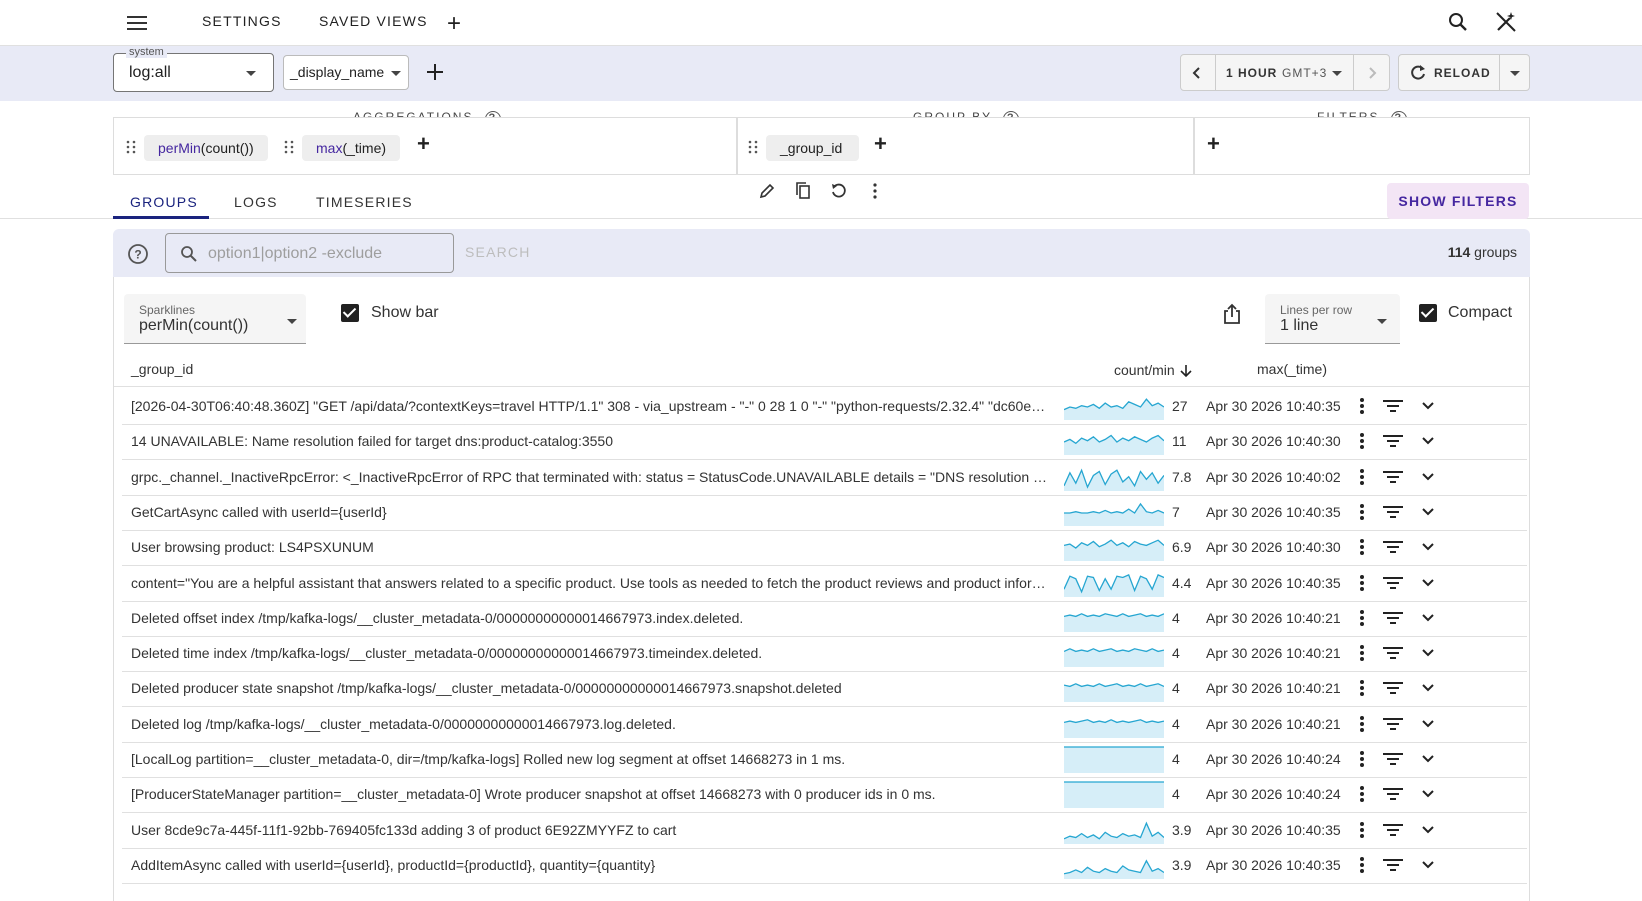 The width and height of the screenshot is (1642, 901). Describe the element at coordinates (193, 69) in the screenshot. I see `system-select: system log:all` at that location.